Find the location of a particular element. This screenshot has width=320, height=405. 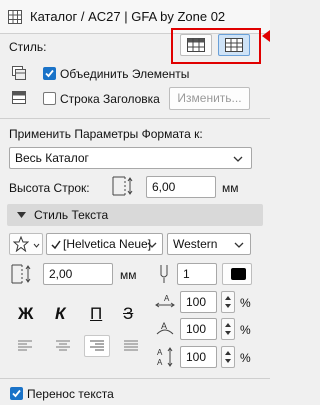

align-right-icon is located at coordinates (97, 345).